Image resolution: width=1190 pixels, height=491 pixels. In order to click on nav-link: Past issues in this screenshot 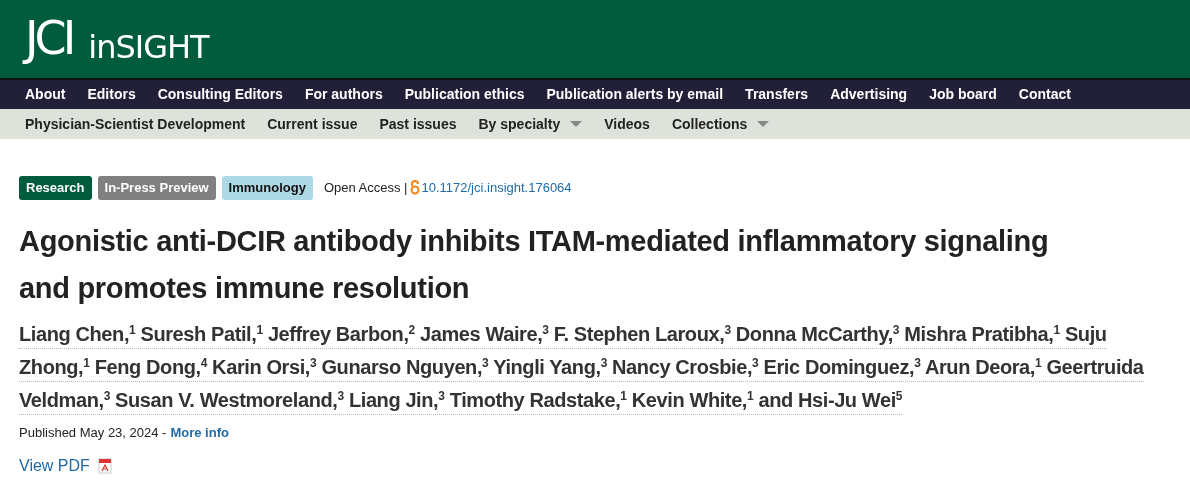, I will do `click(418, 124)`.